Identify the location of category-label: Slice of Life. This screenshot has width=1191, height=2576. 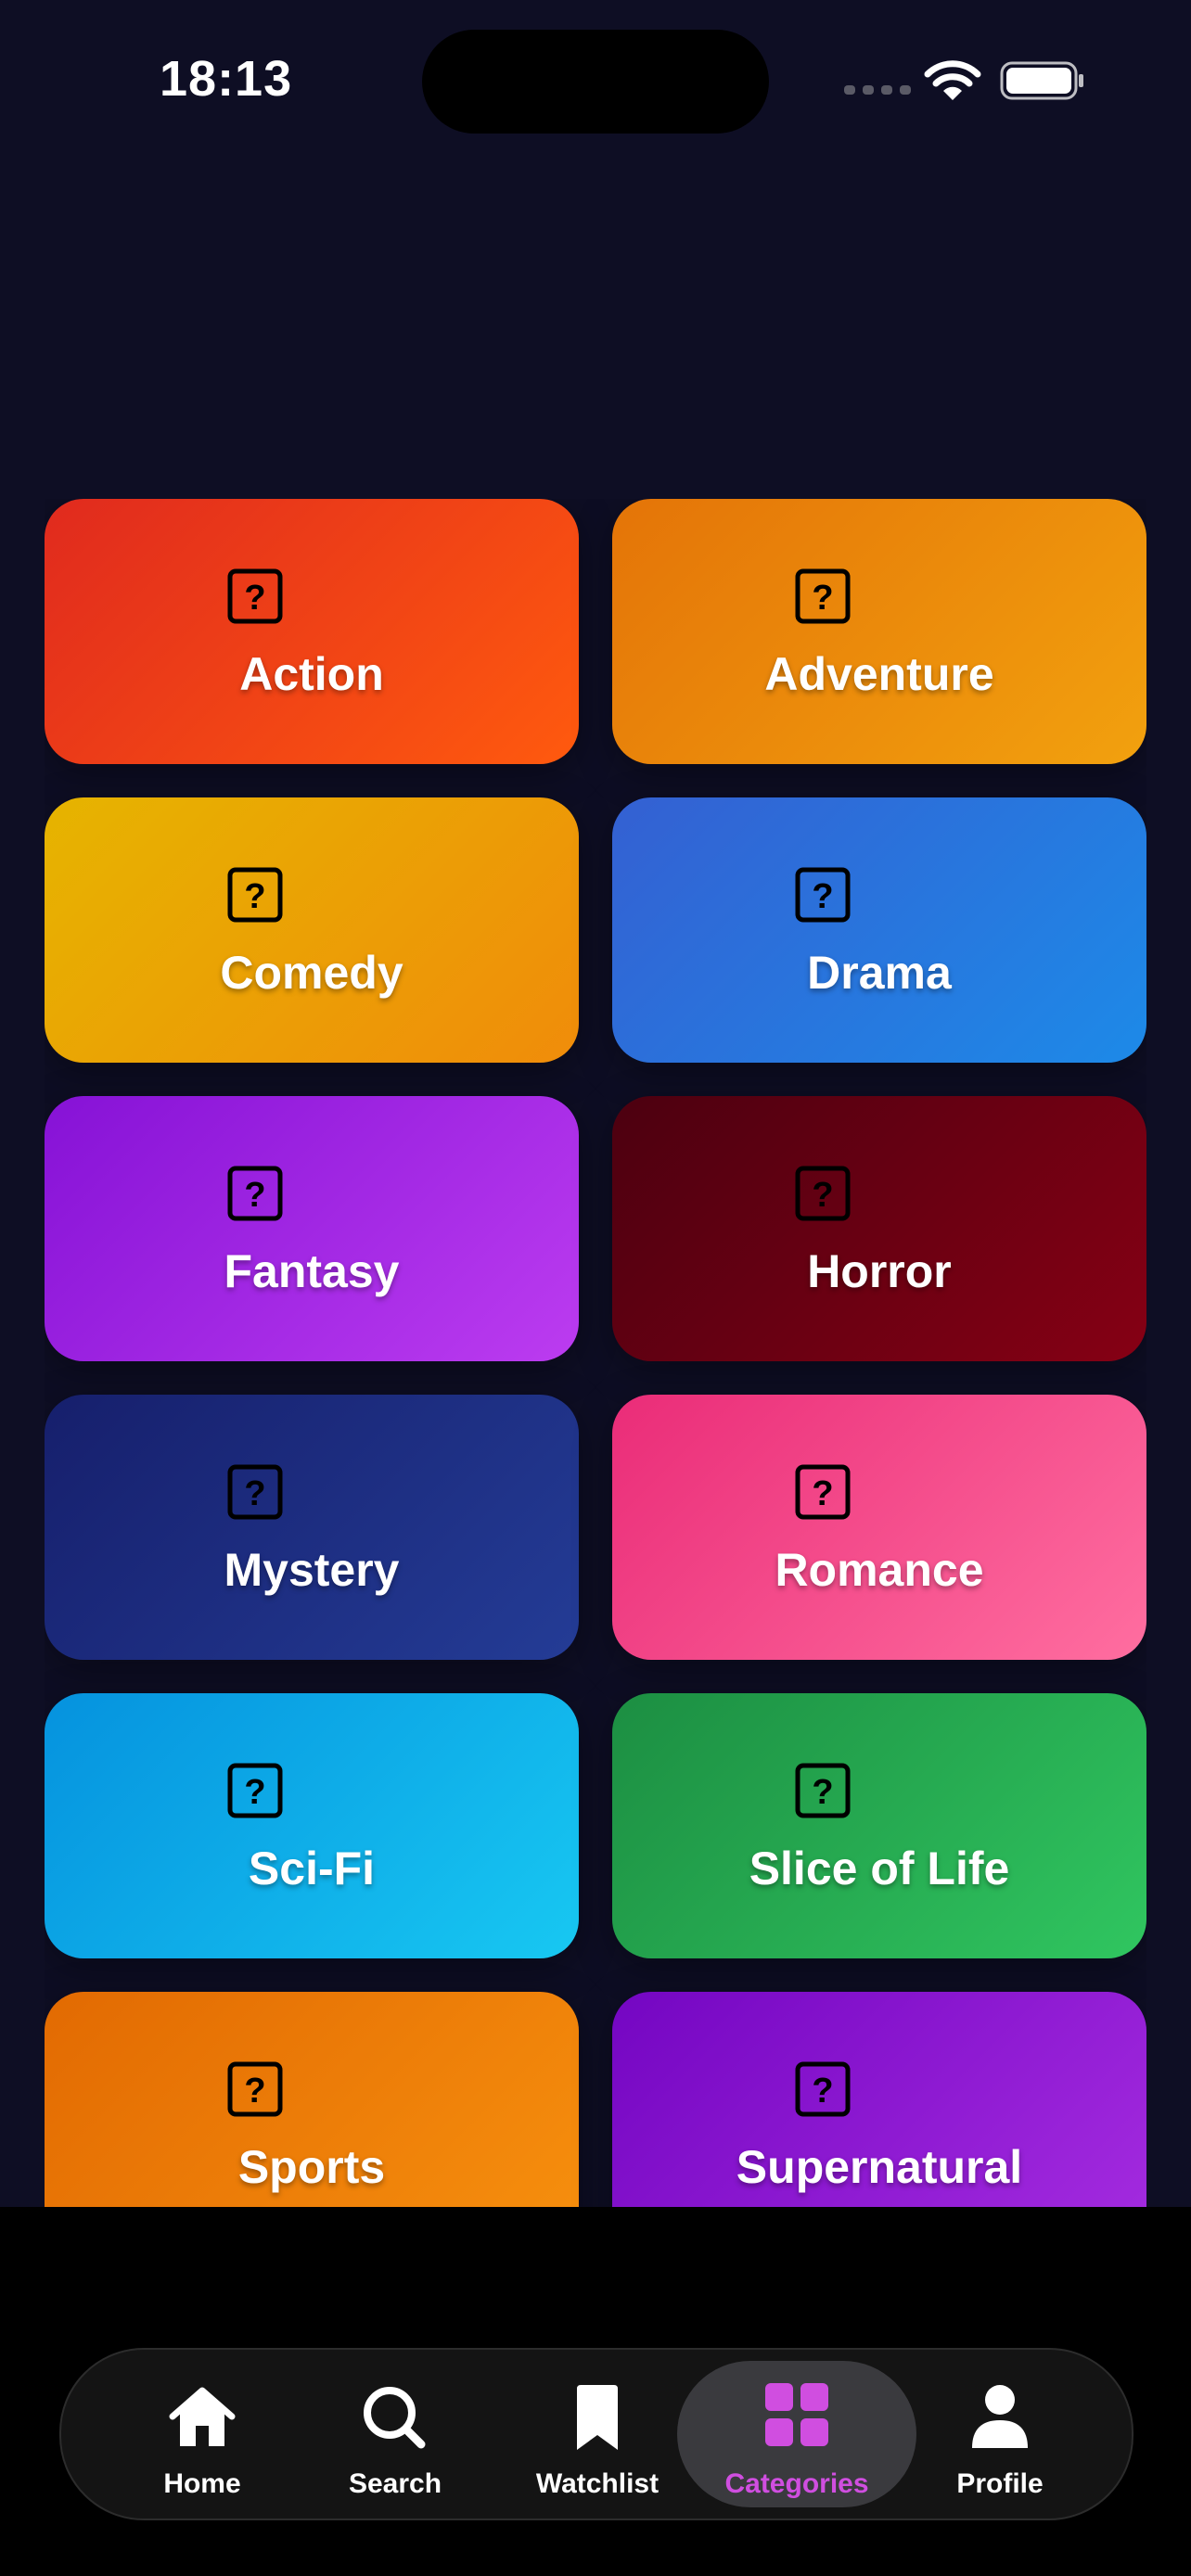
(879, 1868).